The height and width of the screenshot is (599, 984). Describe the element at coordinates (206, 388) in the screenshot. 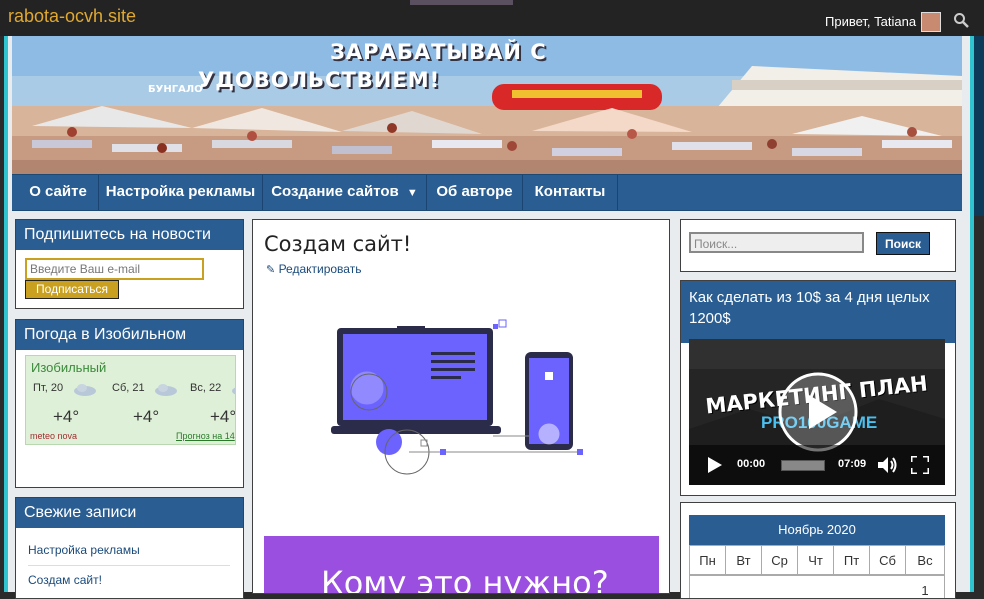

I see `weather-day: Вс, 22` at that location.